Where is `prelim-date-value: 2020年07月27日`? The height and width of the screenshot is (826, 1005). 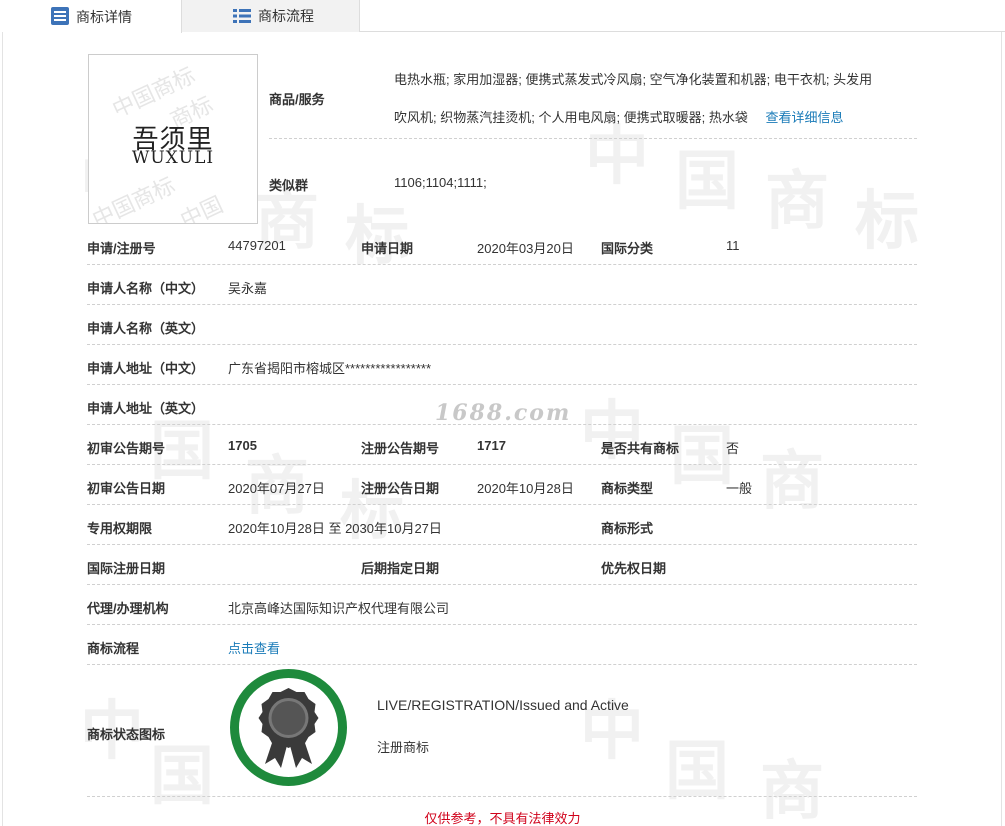 prelim-date-value: 2020年07月27日 is located at coordinates (276, 488).